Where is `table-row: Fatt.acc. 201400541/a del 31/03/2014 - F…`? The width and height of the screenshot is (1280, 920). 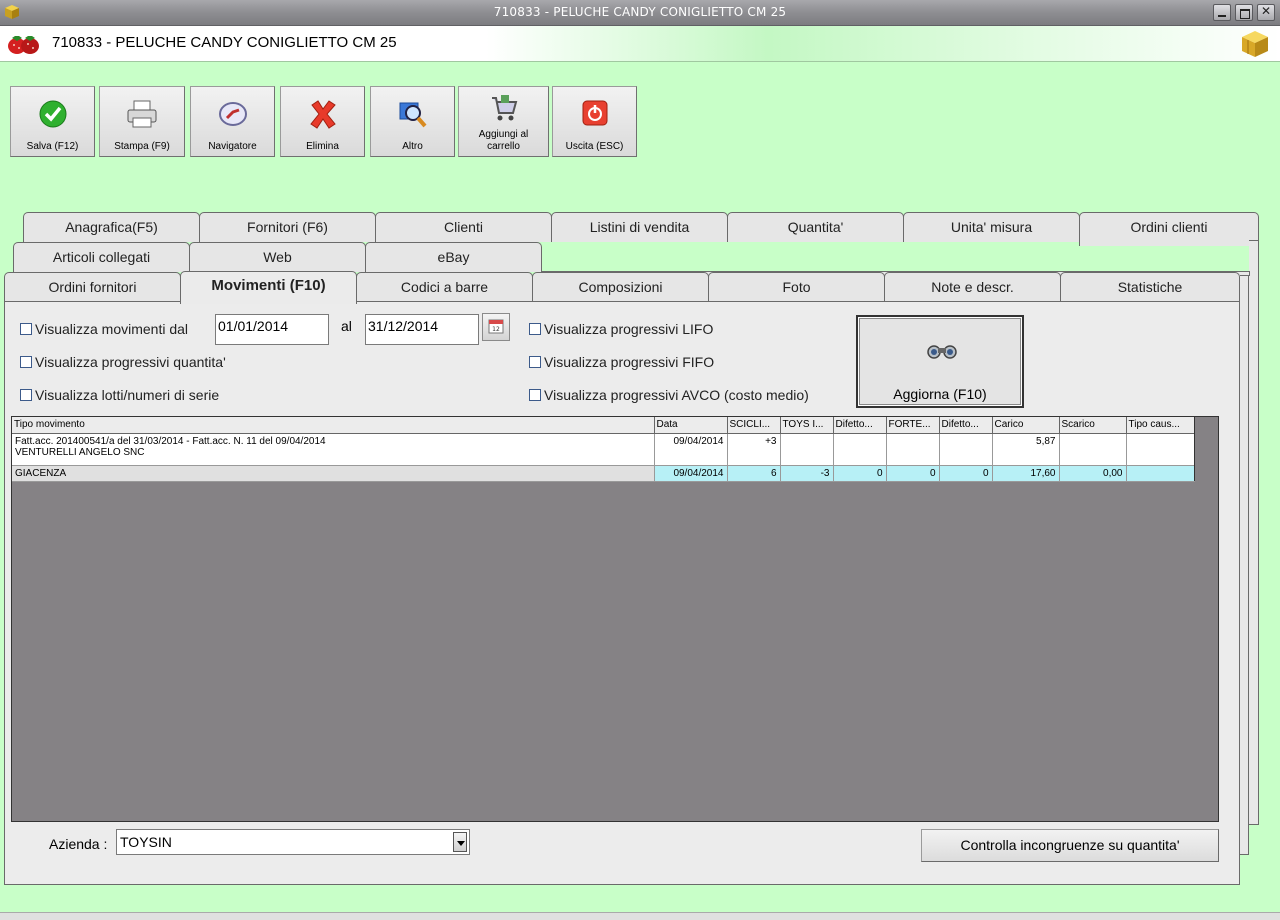
table-row: Fatt.acc. 201400541/a del 31/03/2014 - F… is located at coordinates (603, 449).